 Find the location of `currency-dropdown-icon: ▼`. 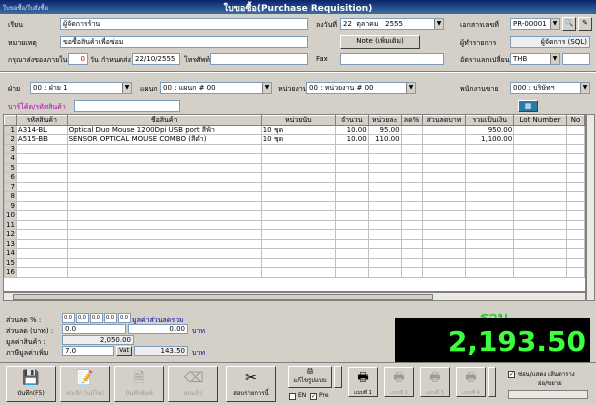

currency-dropdown-icon: ▼ is located at coordinates (554, 59).